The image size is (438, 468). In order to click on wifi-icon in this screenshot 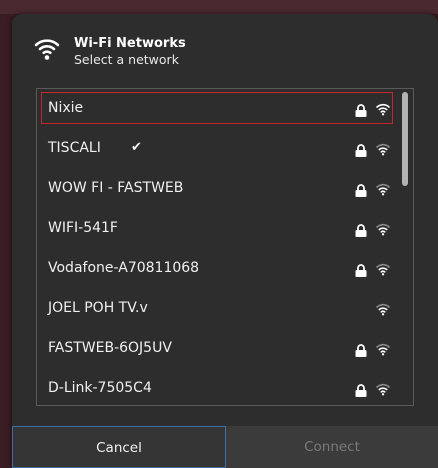, I will do `click(47, 49)`.